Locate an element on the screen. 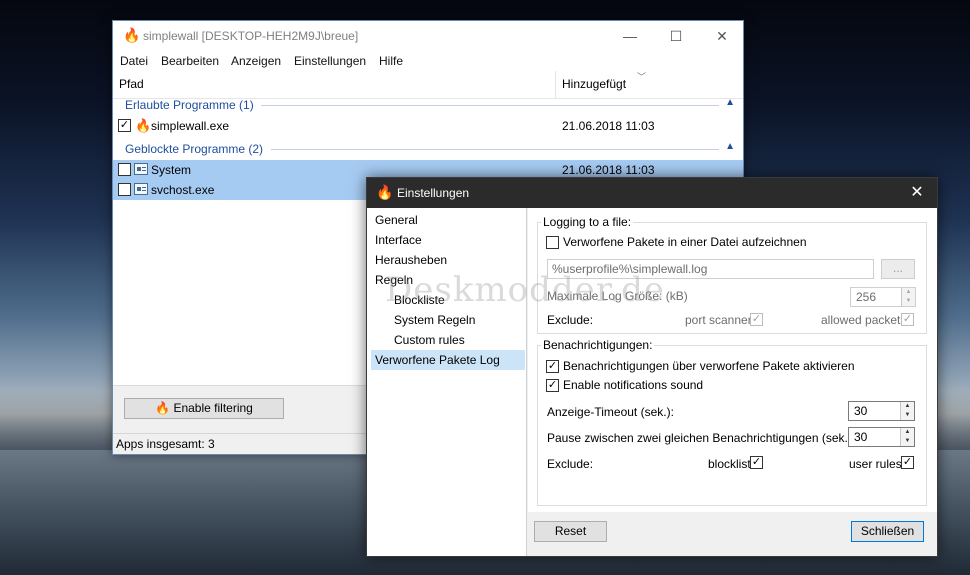  timeout-value: 30 is located at coordinates (861, 411).